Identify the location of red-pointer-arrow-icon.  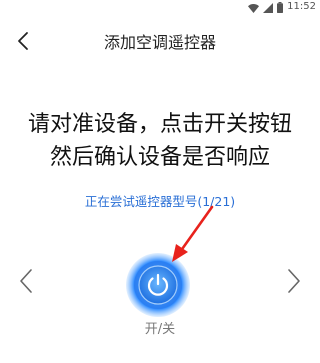
(192, 234).